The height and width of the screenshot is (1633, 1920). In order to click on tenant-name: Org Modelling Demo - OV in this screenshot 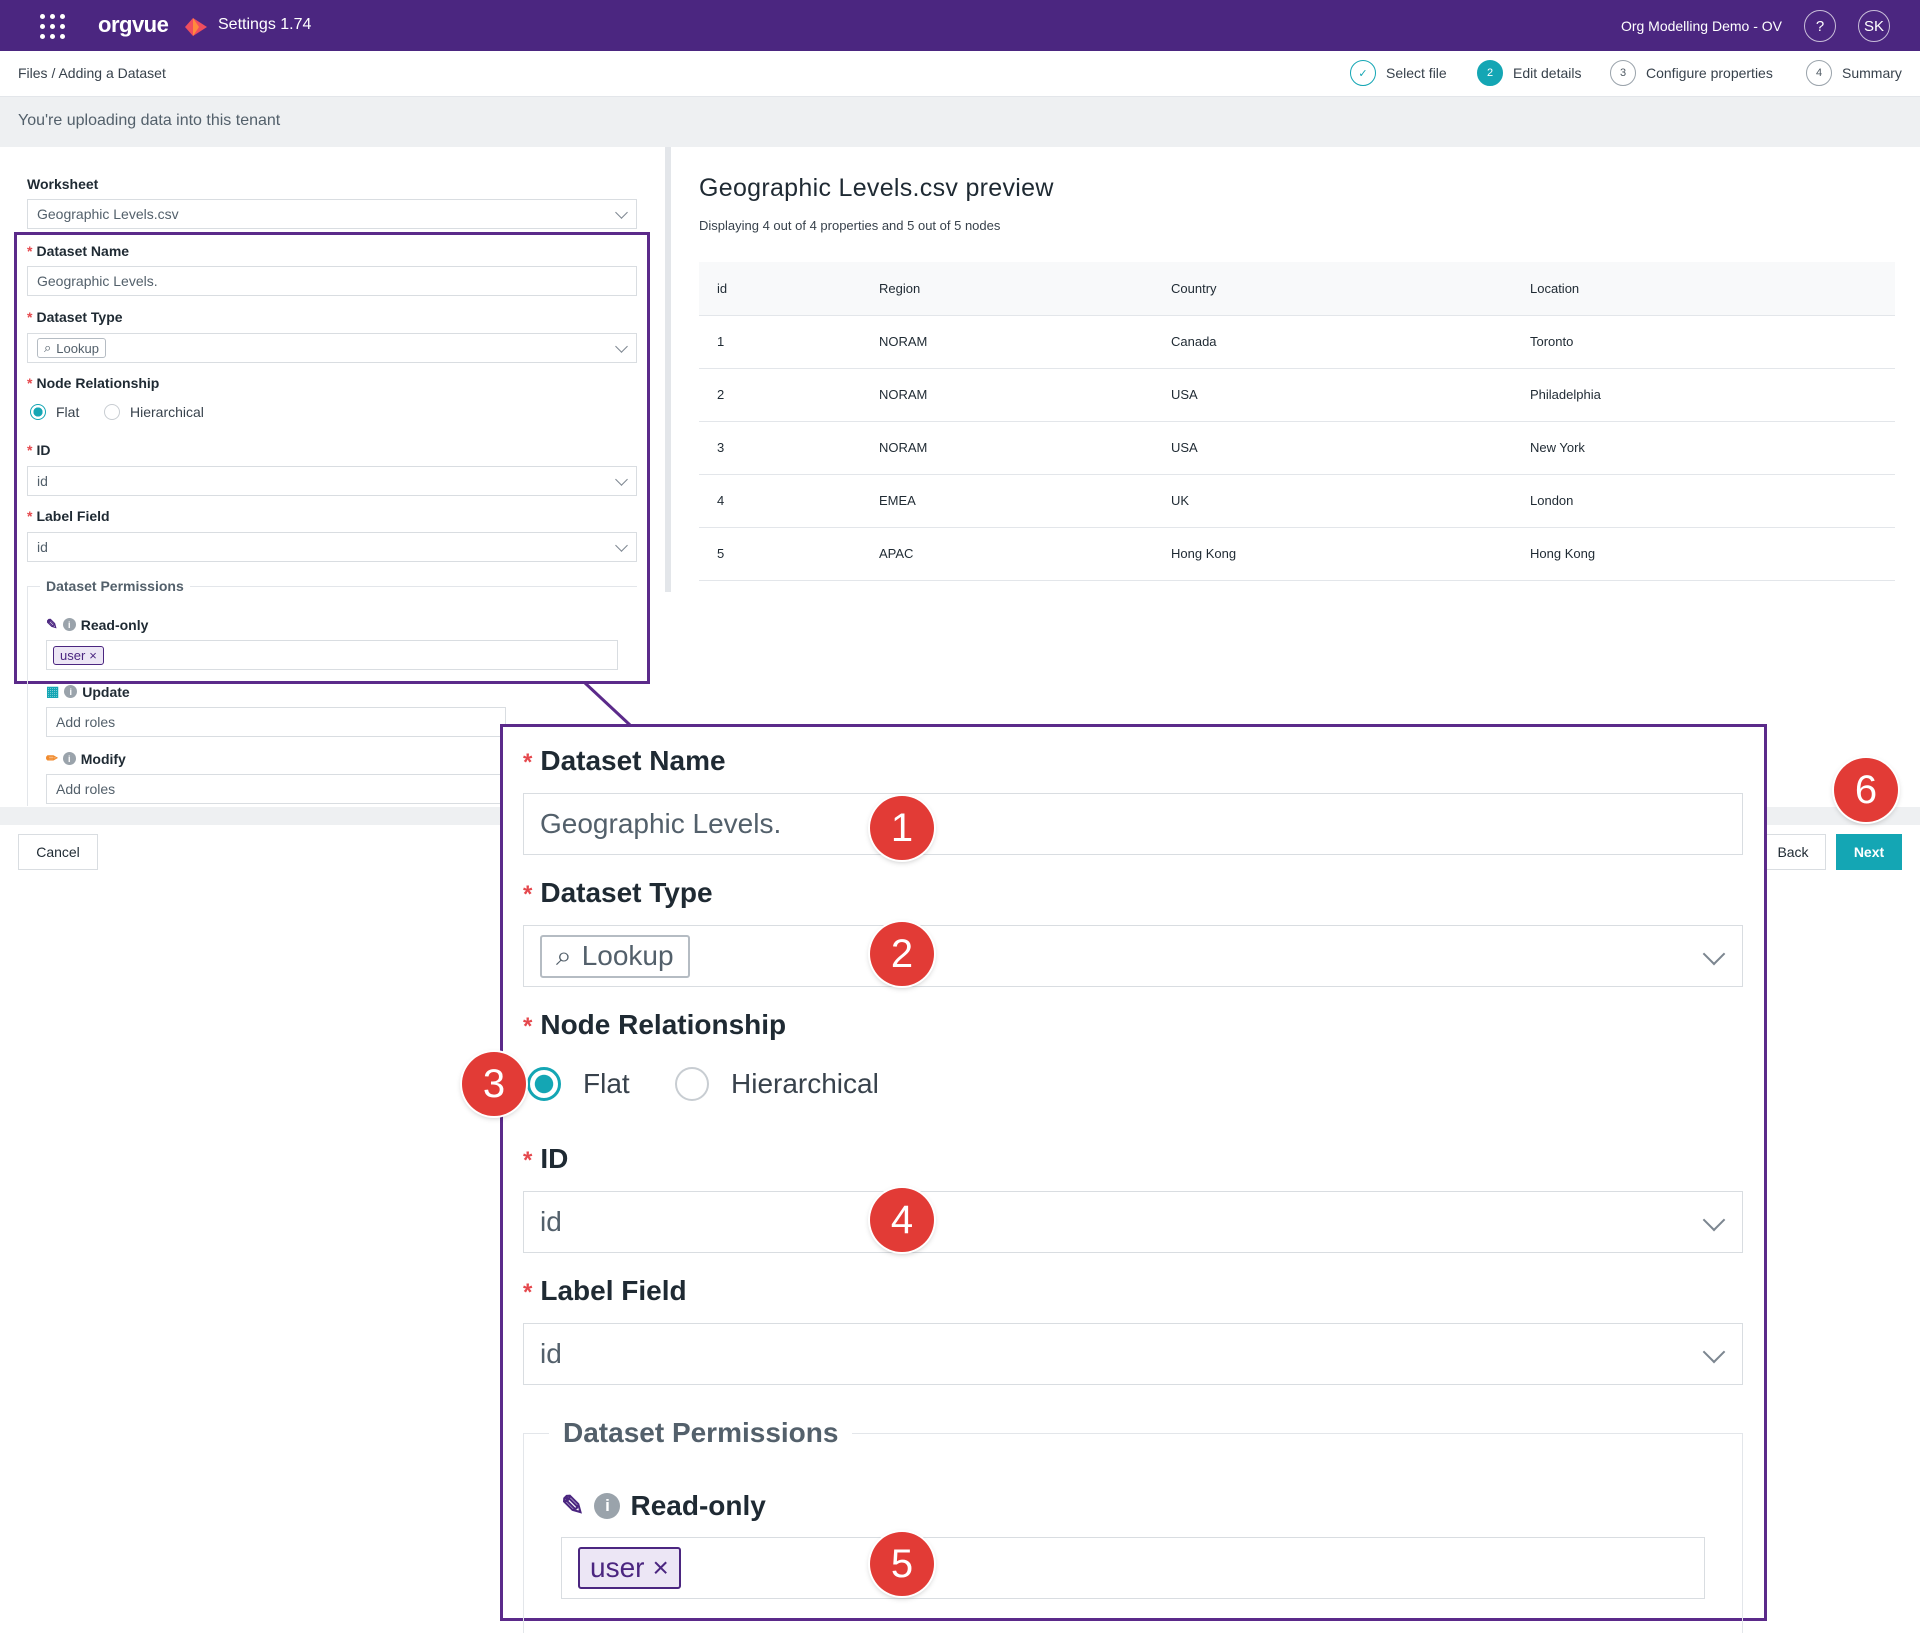, I will do `click(1701, 26)`.